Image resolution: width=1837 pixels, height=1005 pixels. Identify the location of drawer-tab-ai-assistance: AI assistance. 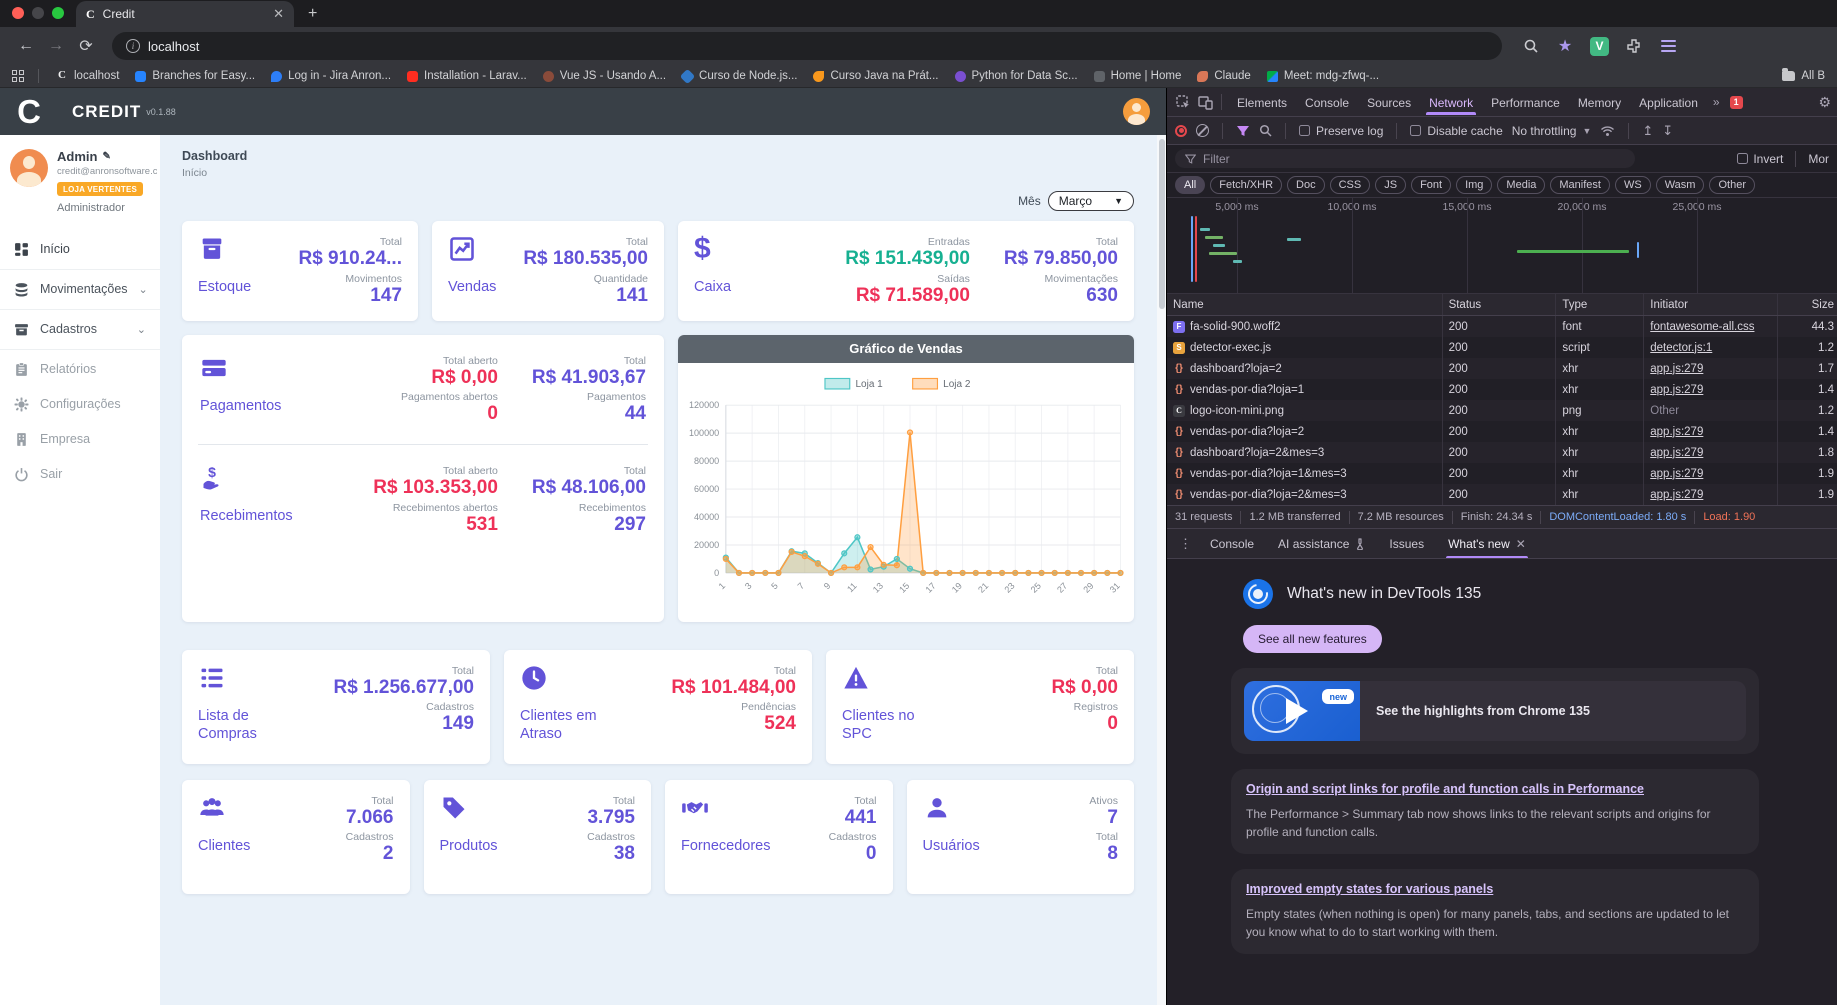
(1321, 543).